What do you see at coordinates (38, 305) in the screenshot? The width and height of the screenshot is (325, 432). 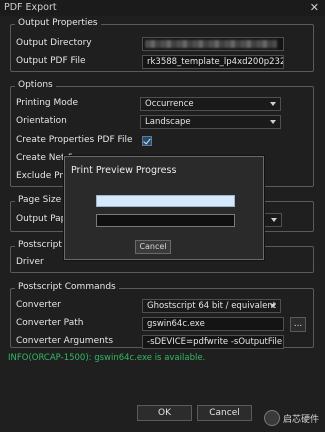 I see `converter-label: Converter` at bounding box center [38, 305].